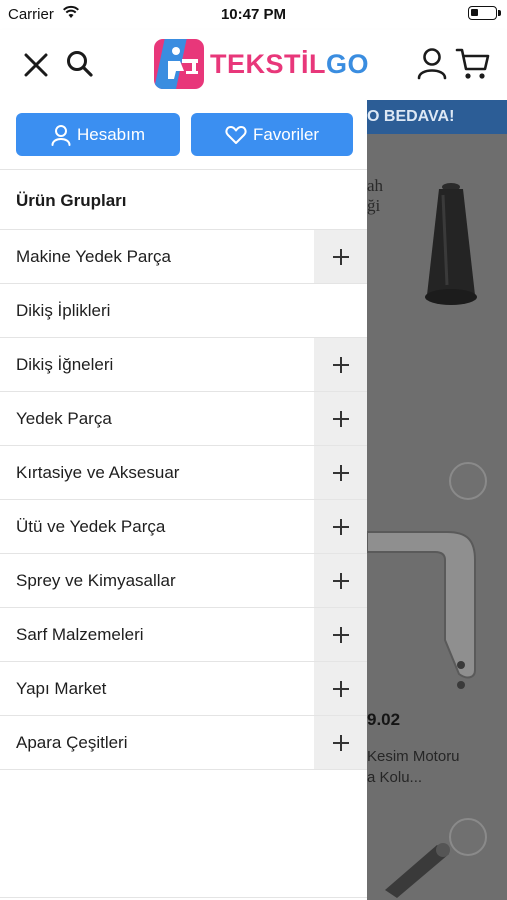  What do you see at coordinates (437, 117) in the screenshot?
I see `promo-banner: O BEDAVA!` at bounding box center [437, 117].